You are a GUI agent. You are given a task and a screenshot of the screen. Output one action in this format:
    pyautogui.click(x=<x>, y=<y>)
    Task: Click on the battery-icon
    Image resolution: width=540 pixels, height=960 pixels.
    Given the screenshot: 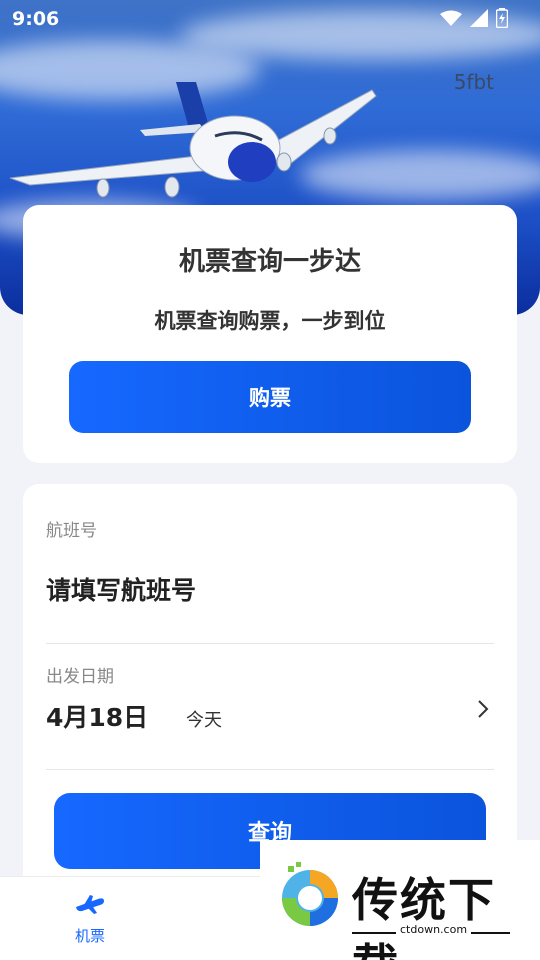 What is the action you would take?
    pyautogui.click(x=502, y=18)
    